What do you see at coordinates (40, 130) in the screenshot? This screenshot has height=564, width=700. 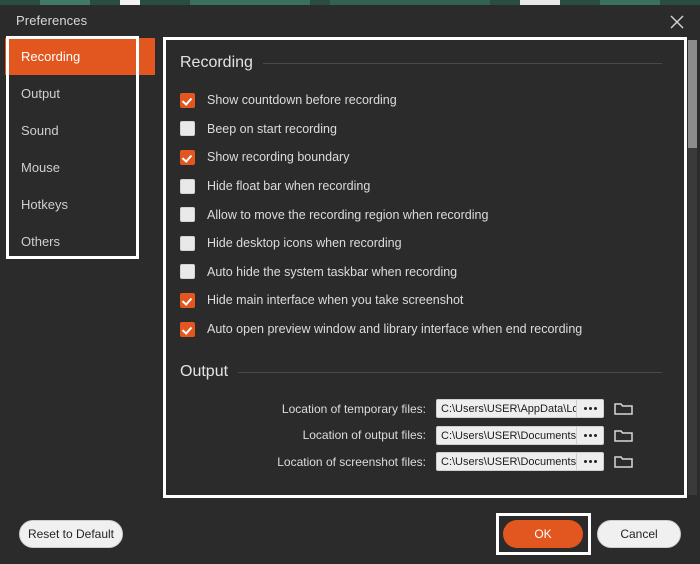 I see `sidebar-item-label: Sound` at bounding box center [40, 130].